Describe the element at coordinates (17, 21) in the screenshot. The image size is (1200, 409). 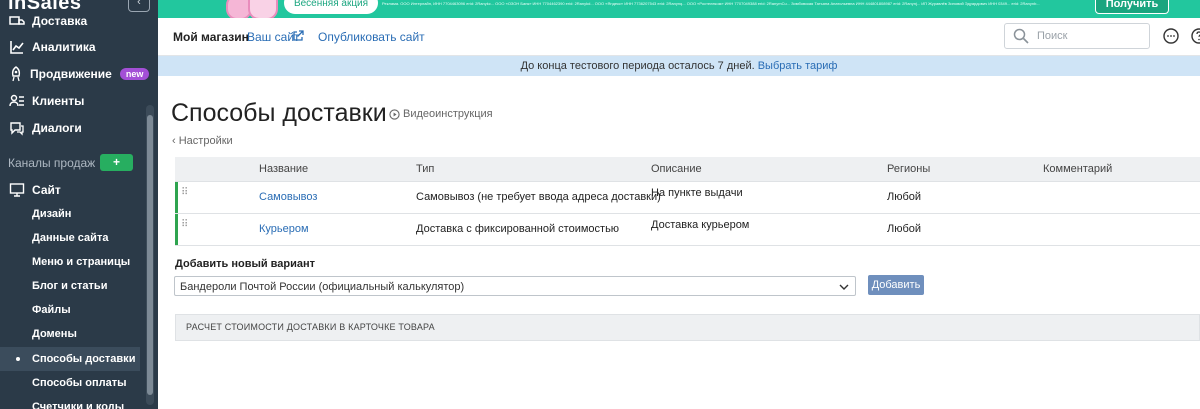
I see `truck-icon` at that location.